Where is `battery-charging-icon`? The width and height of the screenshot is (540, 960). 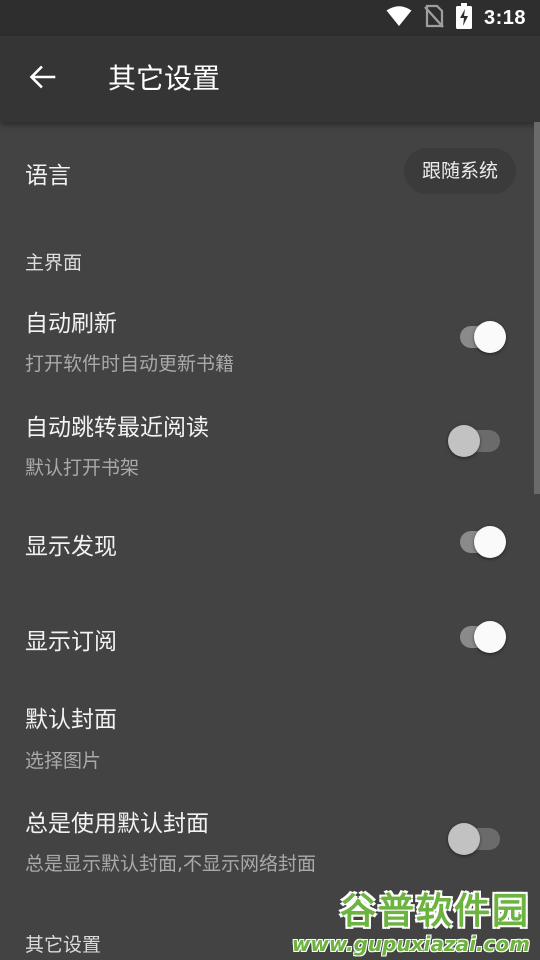 battery-charging-icon is located at coordinates (463, 18).